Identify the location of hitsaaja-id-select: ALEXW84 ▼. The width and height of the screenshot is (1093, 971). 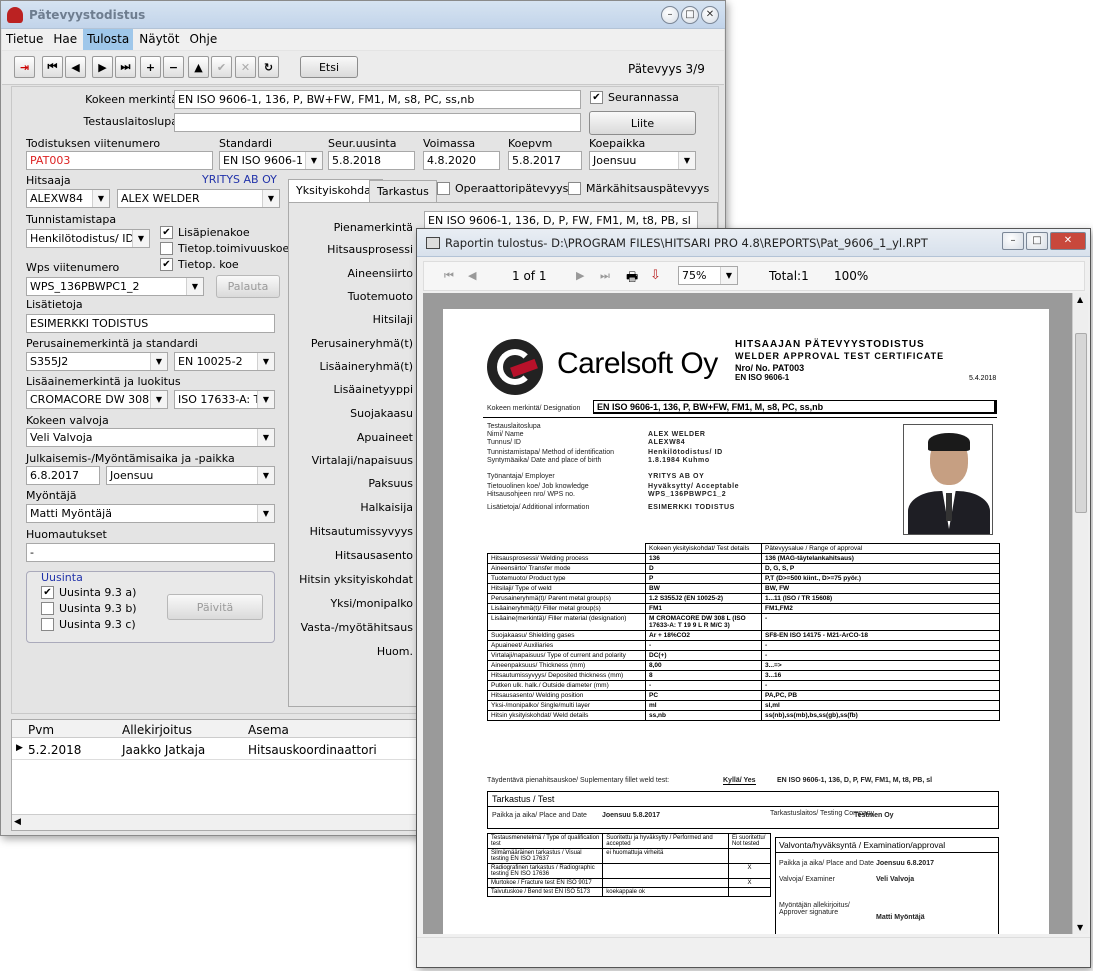
(68, 198).